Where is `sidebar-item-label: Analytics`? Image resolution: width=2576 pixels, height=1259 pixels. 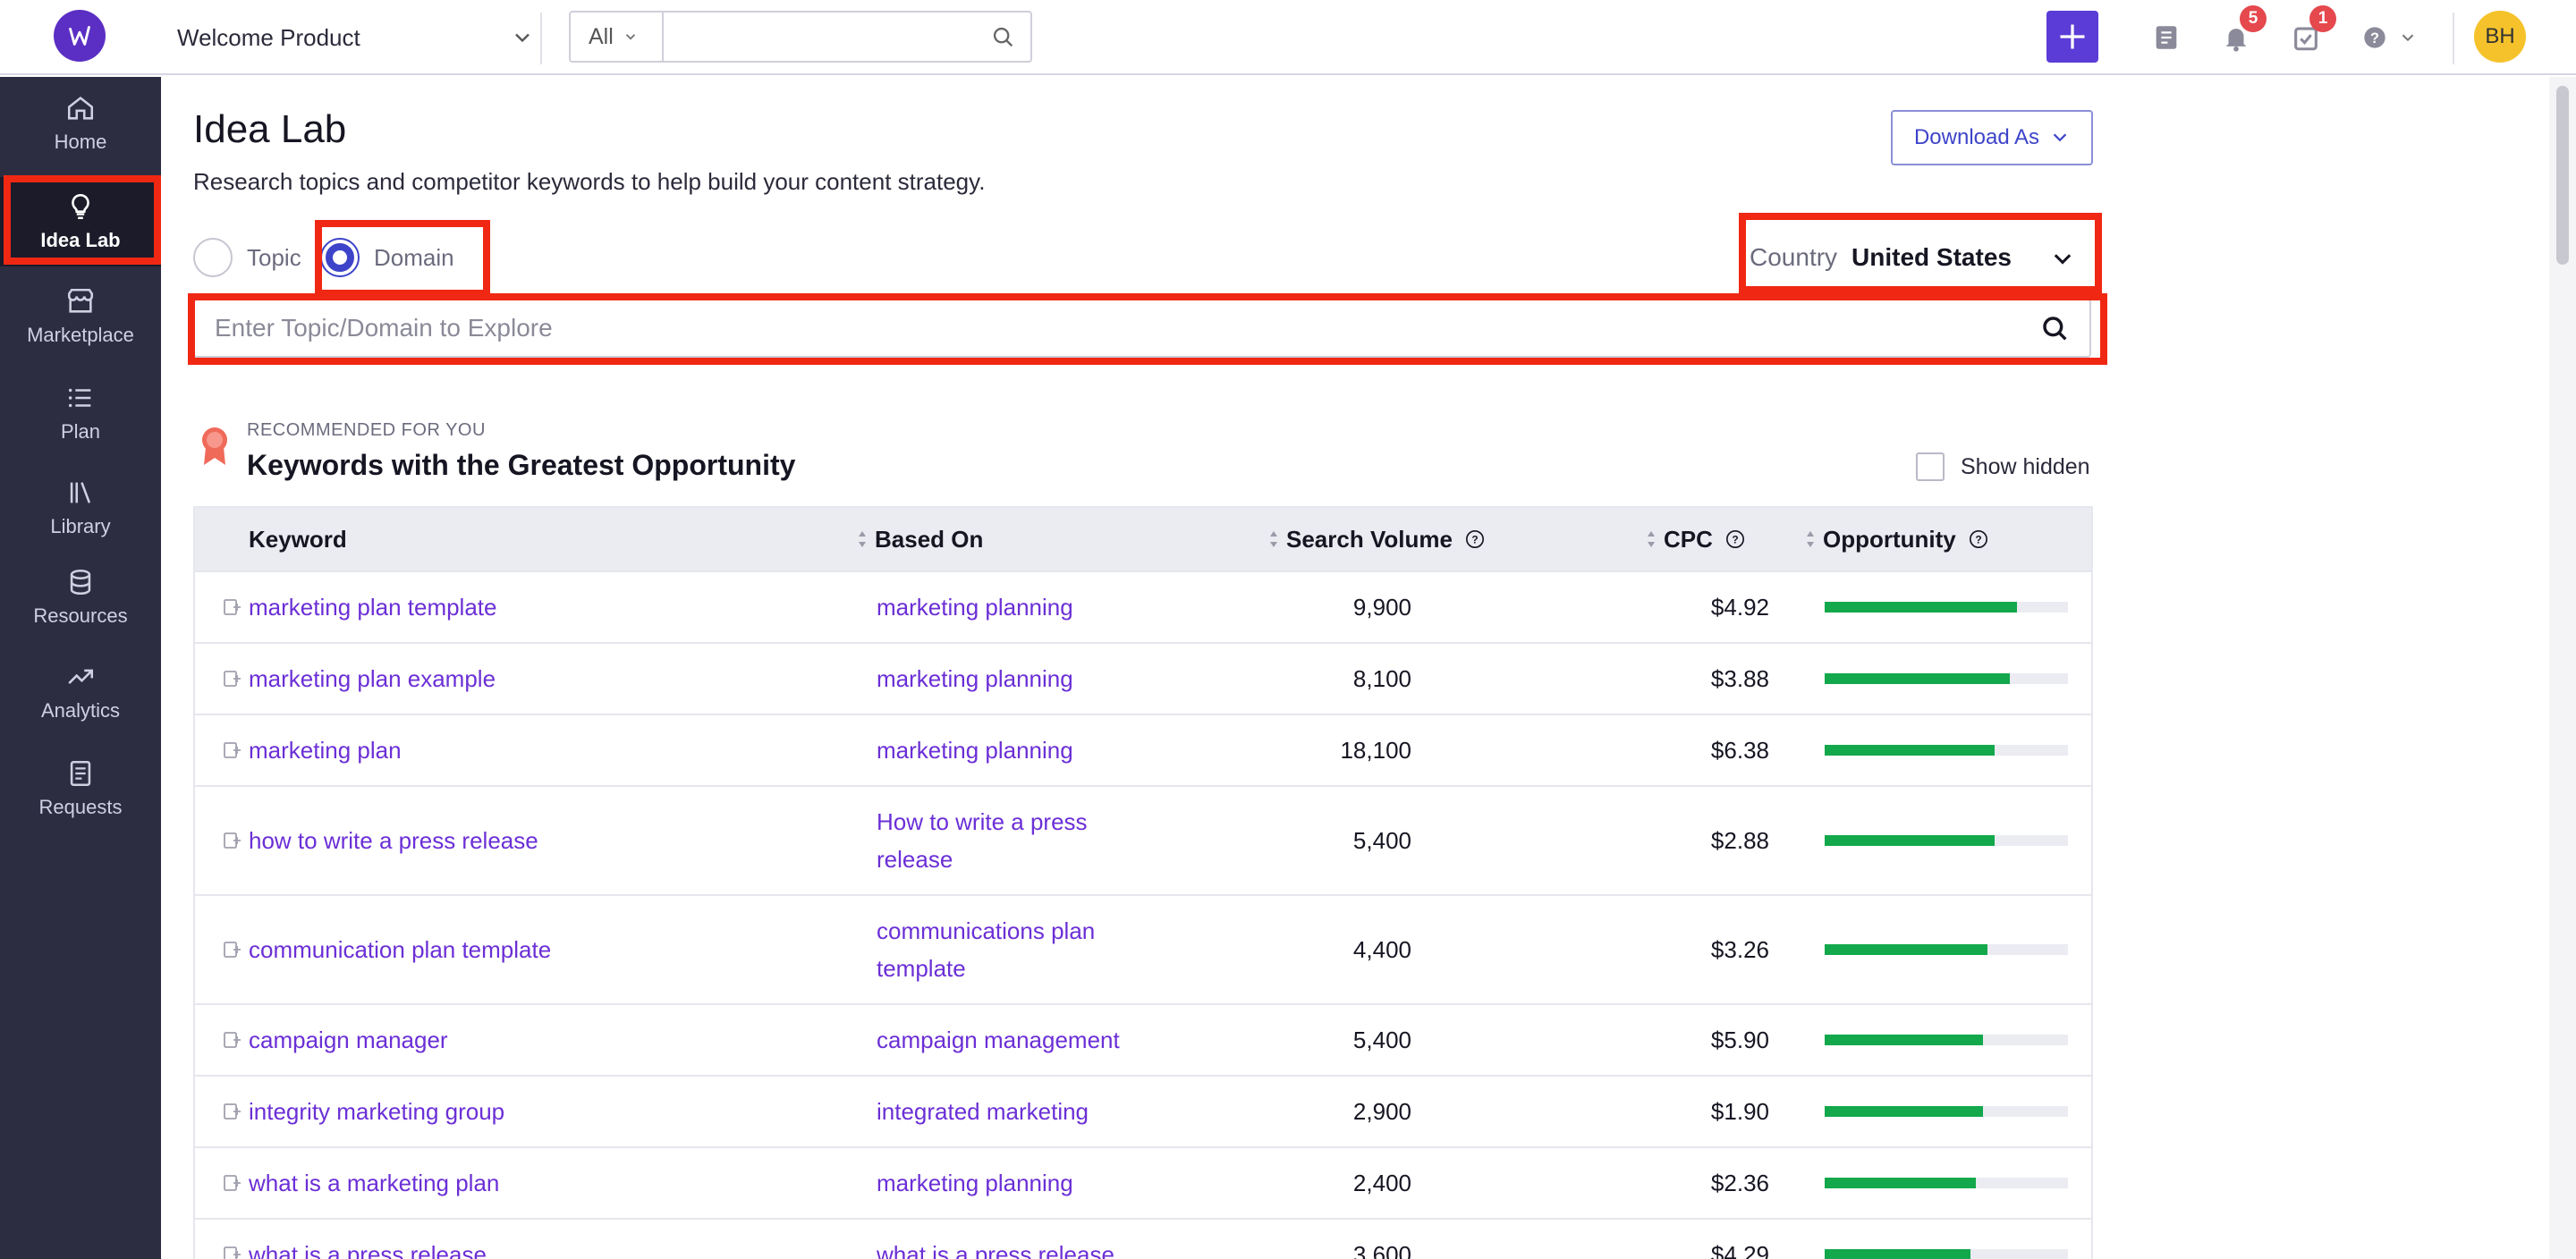 sidebar-item-label: Analytics is located at coordinates (80, 710).